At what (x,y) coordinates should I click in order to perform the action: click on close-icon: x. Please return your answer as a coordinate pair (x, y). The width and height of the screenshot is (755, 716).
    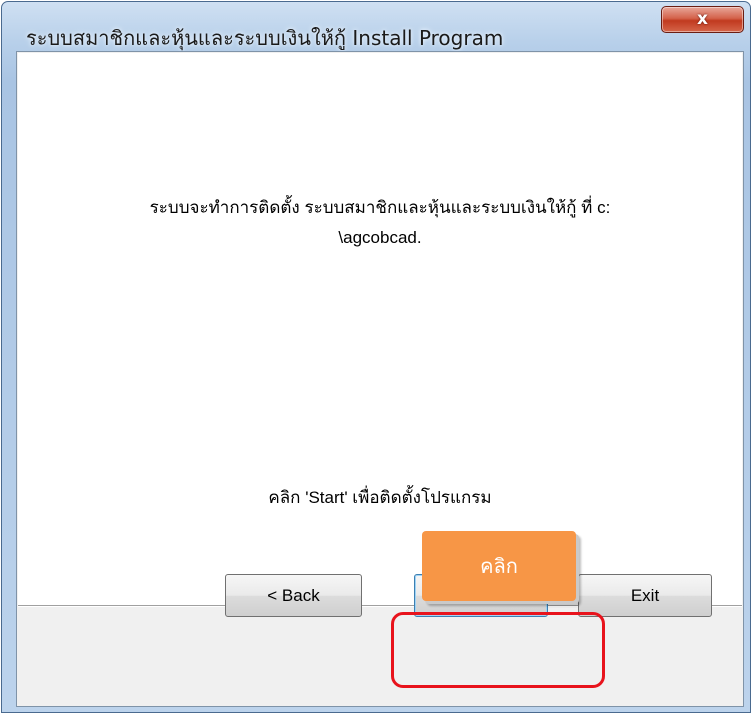
    Looking at the image, I should click on (702, 19).